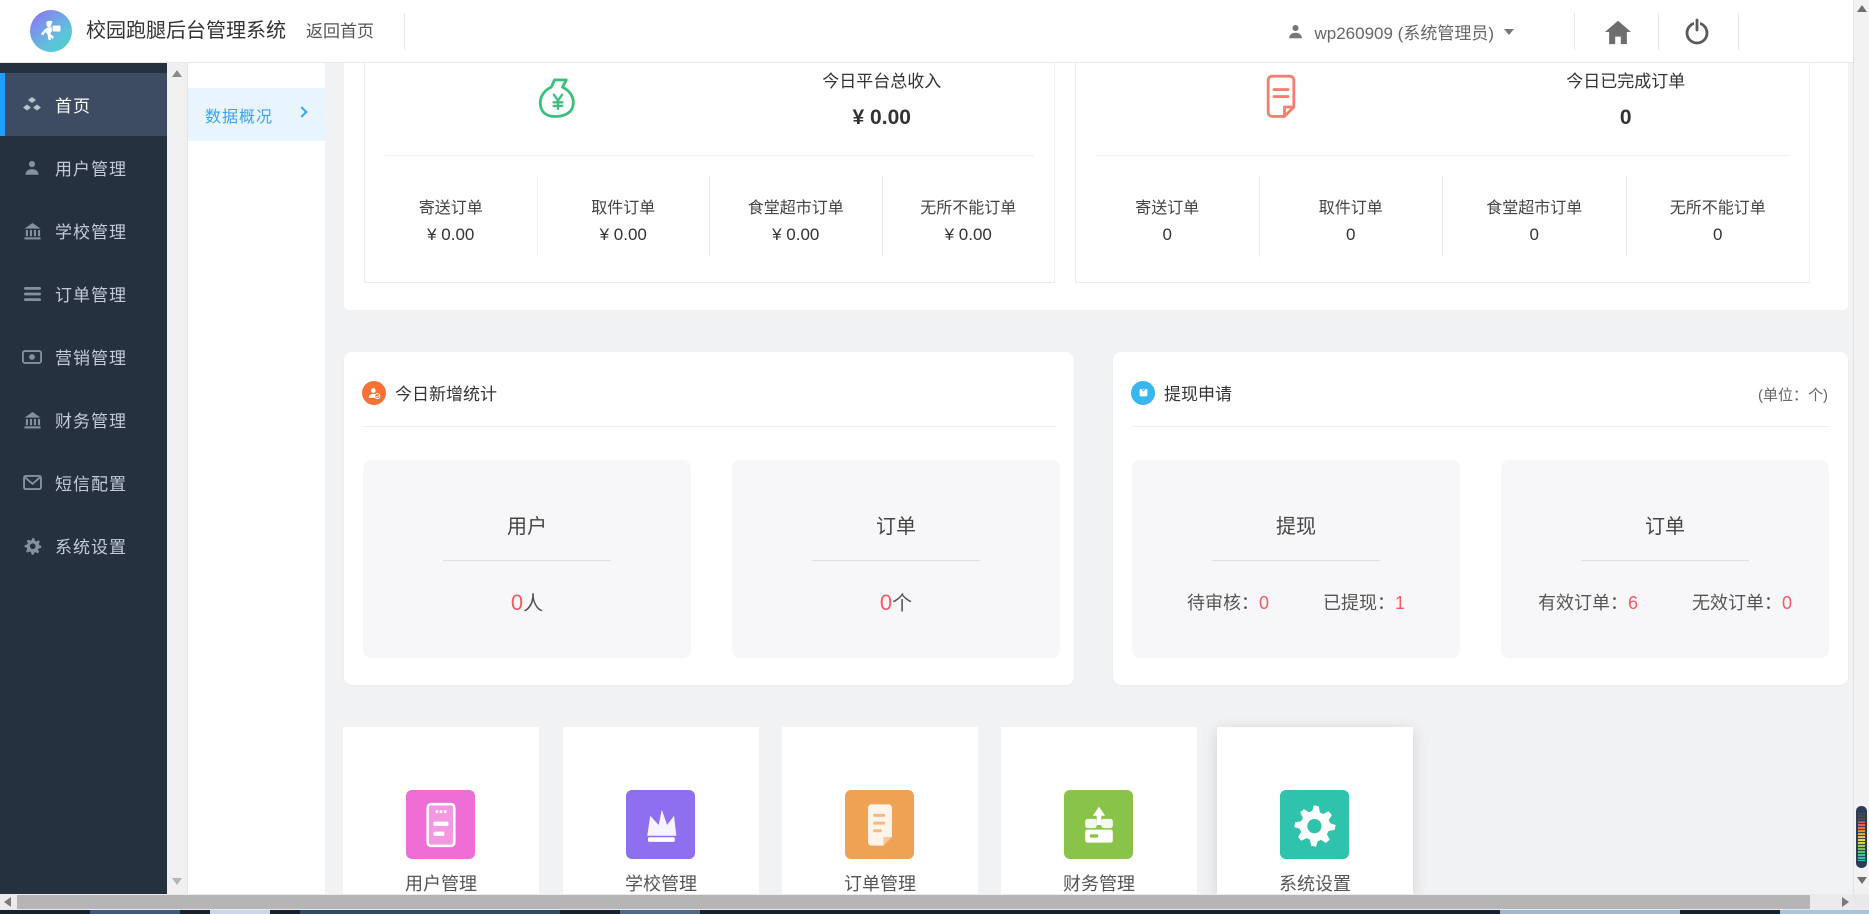 This screenshot has width=1869, height=914. Describe the element at coordinates (440, 824) in the screenshot. I see `form-icon` at that location.